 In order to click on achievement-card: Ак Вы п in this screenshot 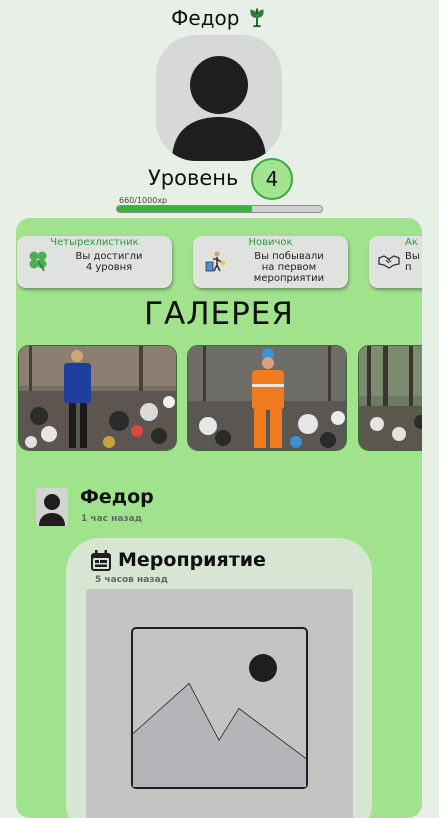, I will do `click(395, 262)`.